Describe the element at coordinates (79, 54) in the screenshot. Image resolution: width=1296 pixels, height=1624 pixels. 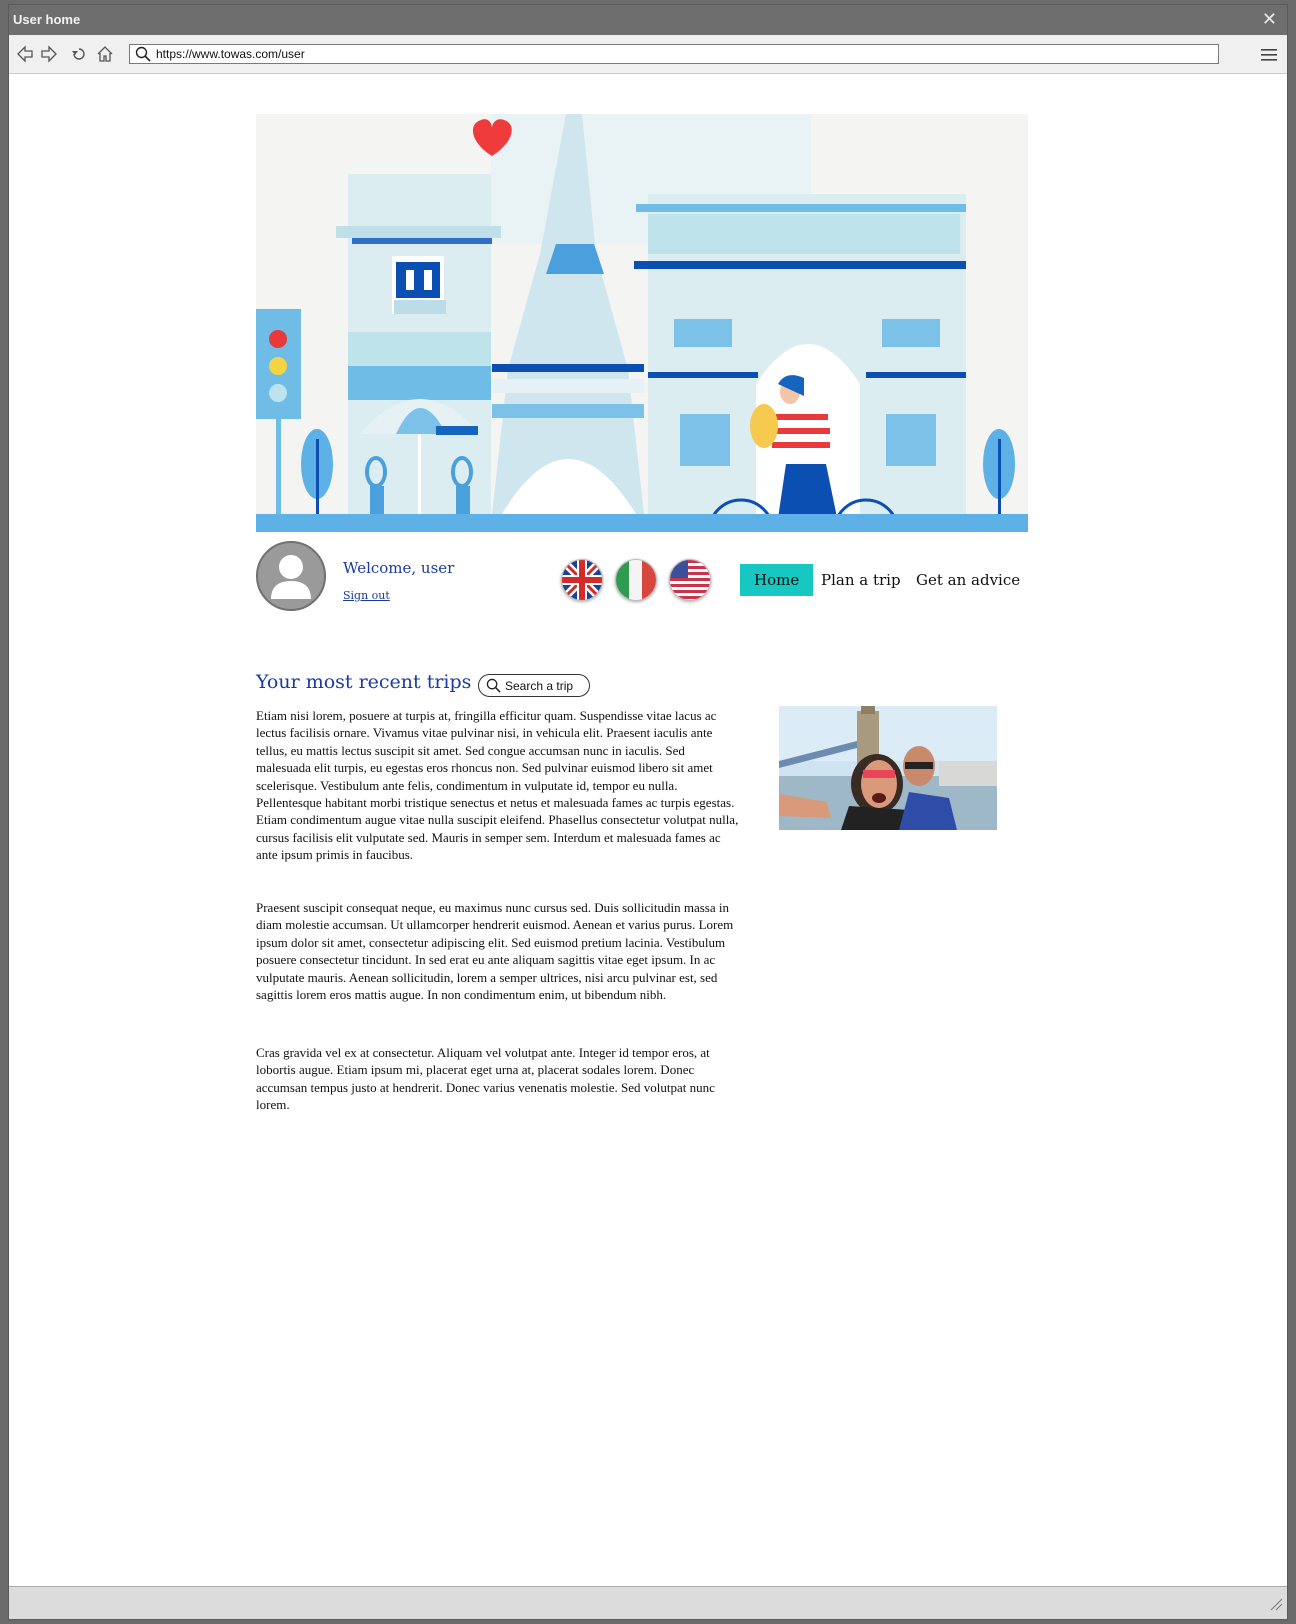
I see `reload-icon` at that location.